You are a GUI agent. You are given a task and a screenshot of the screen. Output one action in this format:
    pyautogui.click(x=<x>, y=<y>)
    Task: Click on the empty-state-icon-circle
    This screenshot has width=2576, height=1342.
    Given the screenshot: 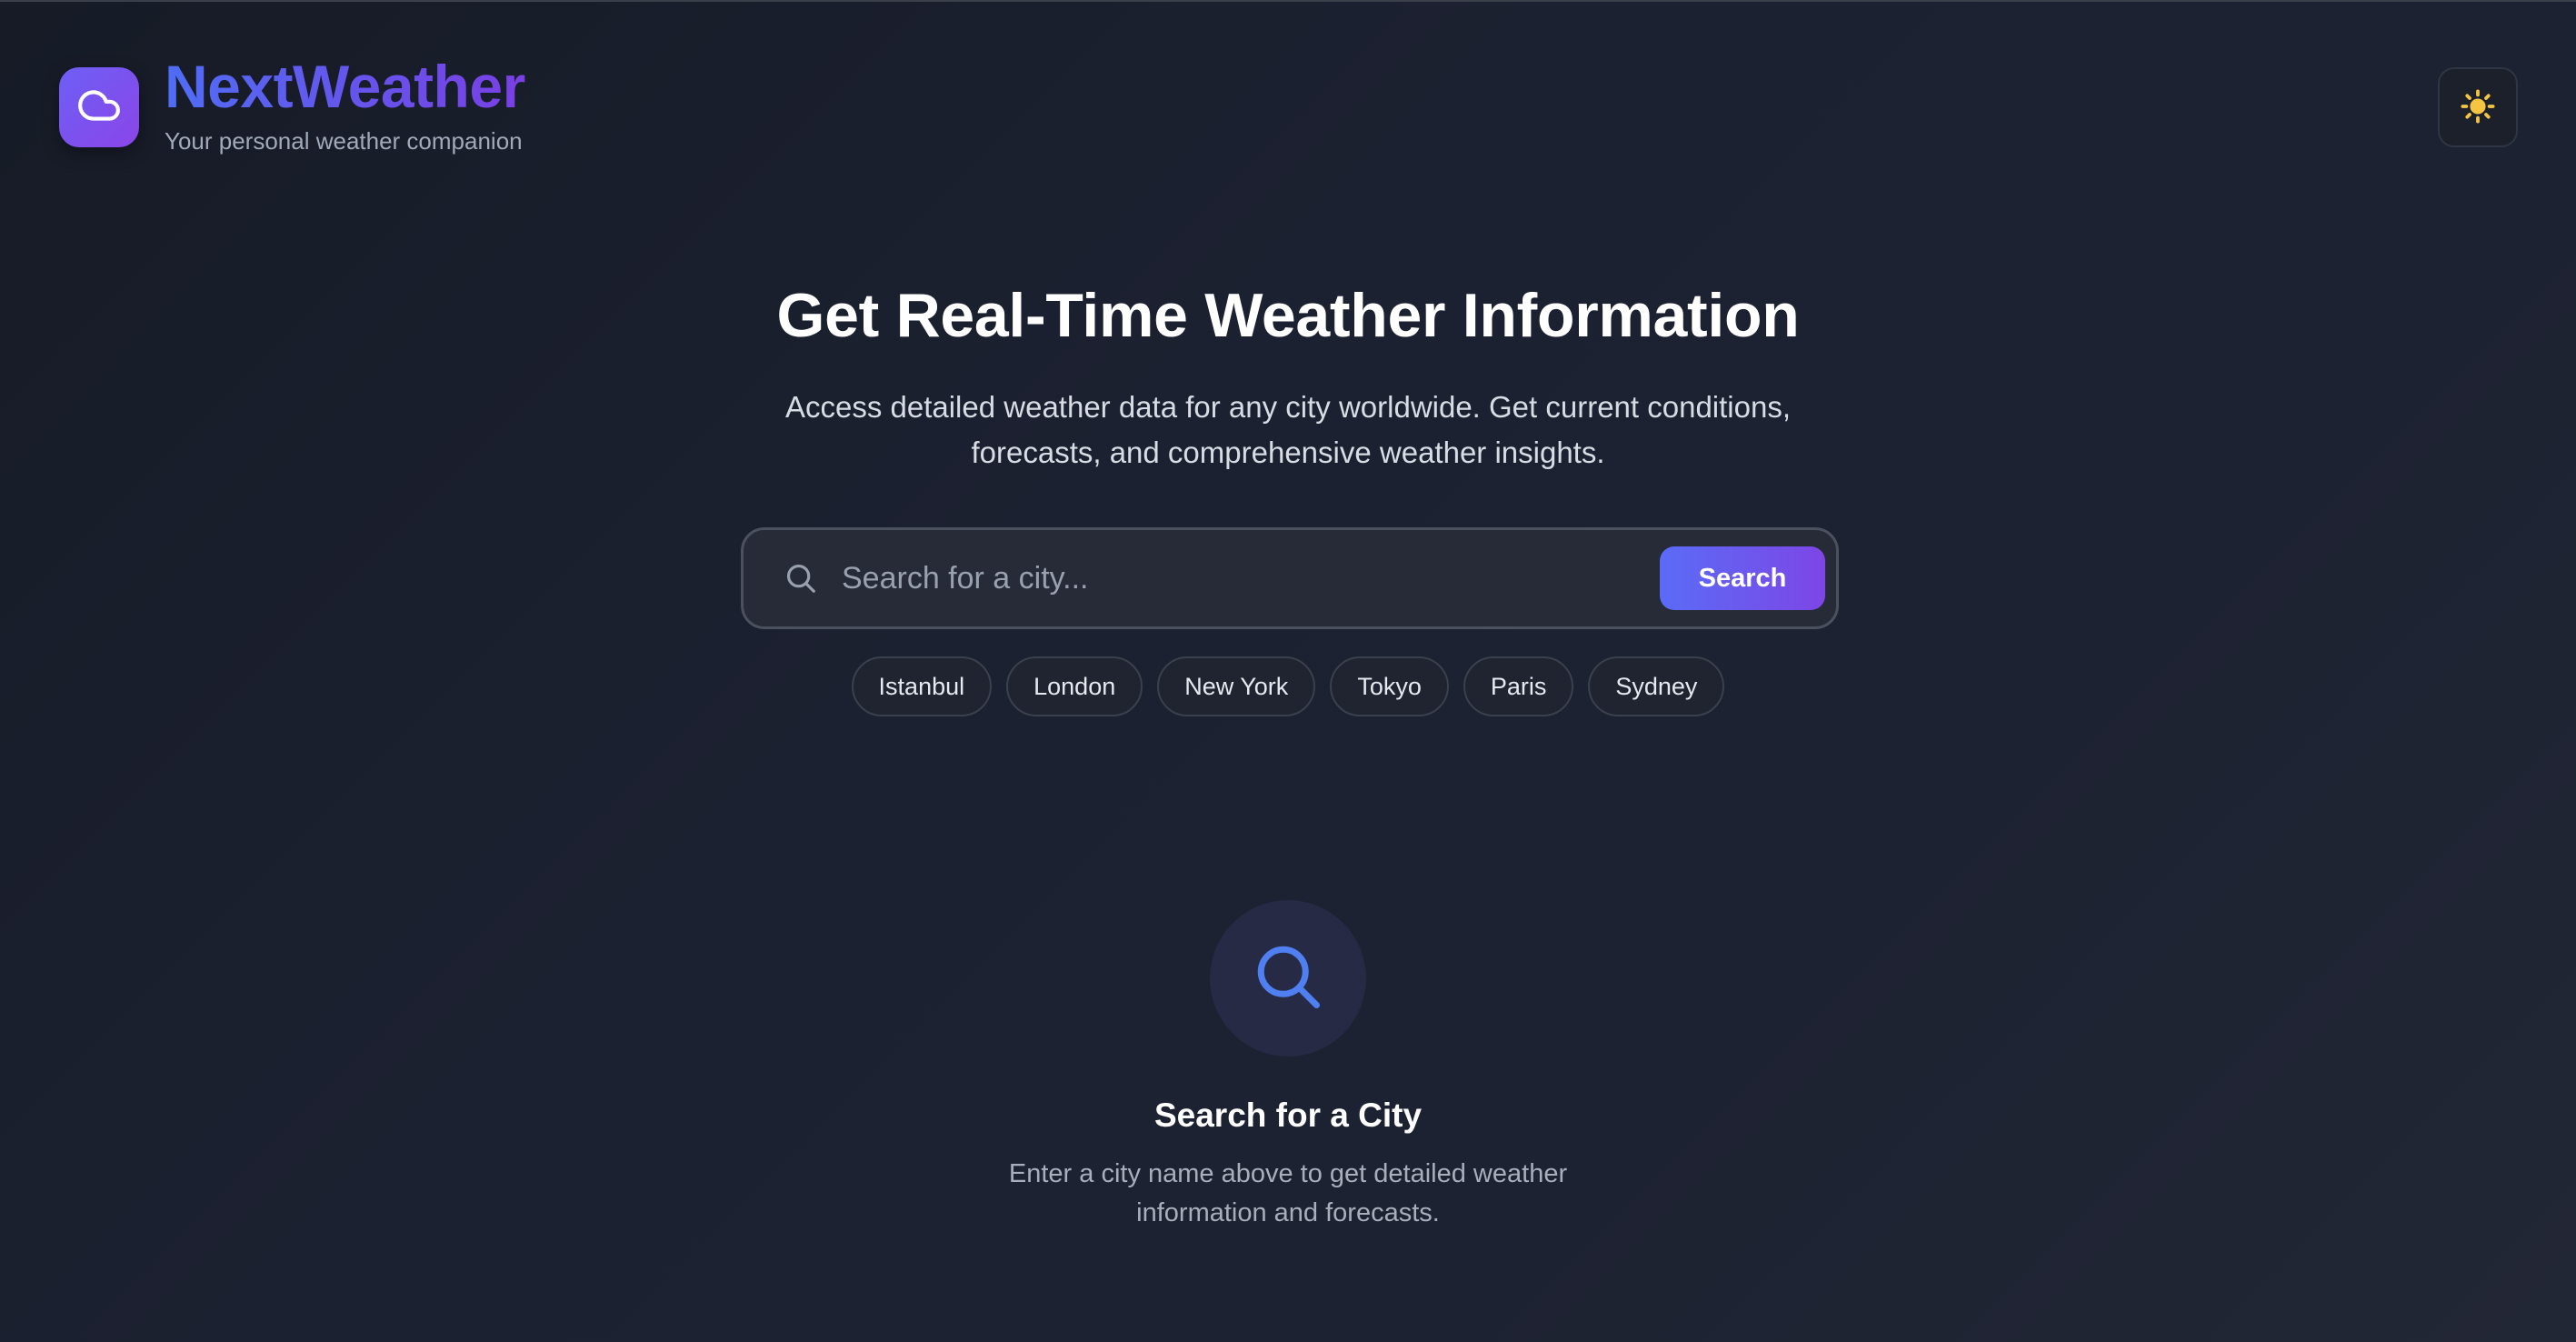 What is the action you would take?
    pyautogui.click(x=1288, y=978)
    